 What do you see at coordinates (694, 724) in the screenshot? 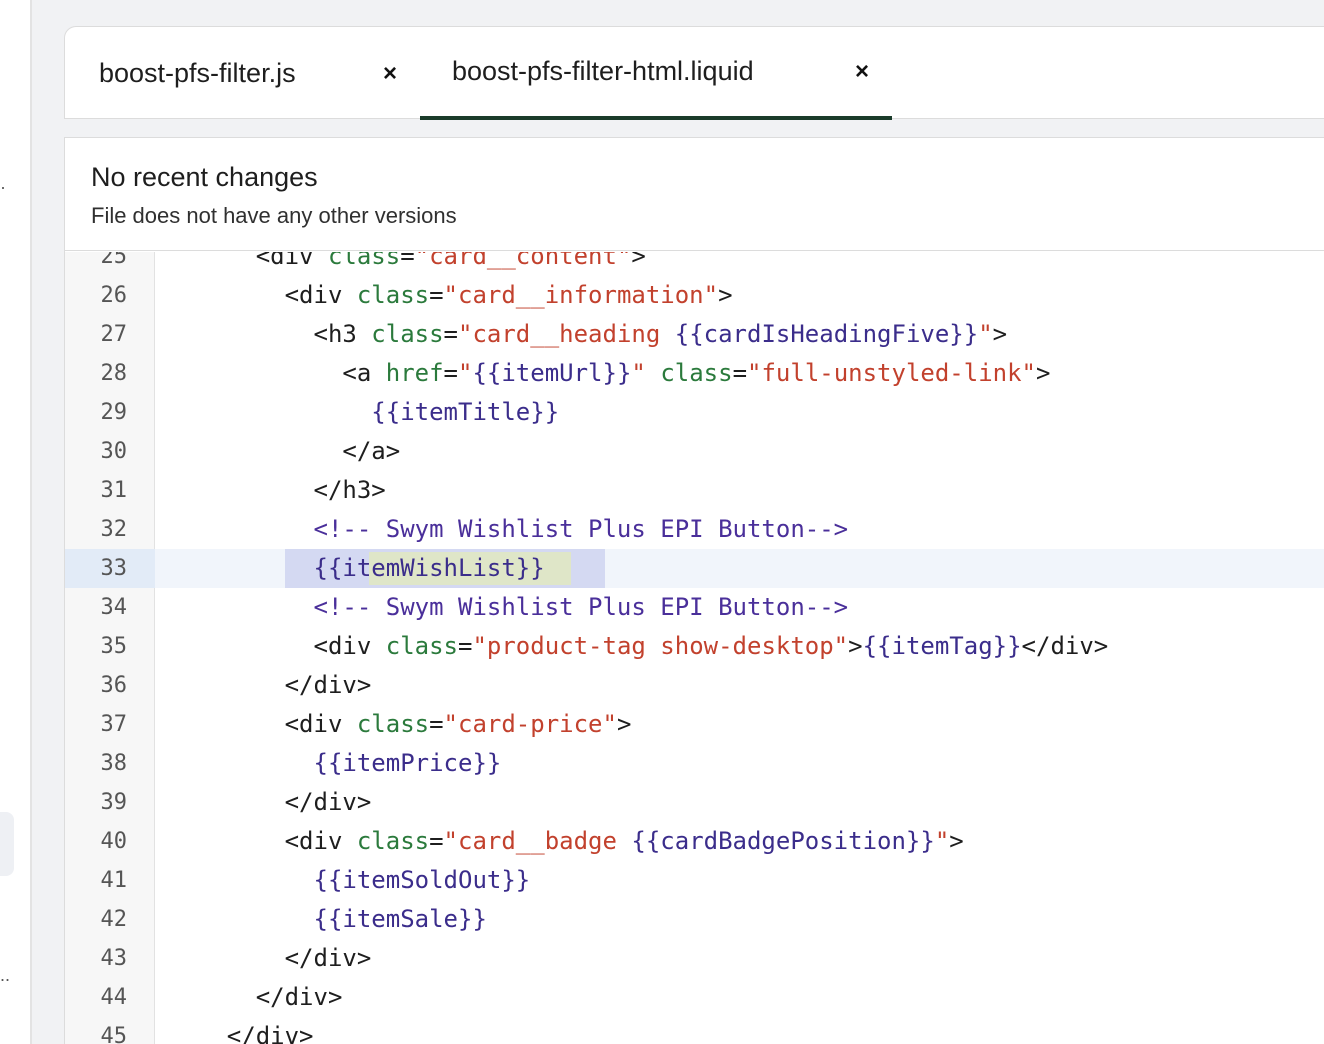
I see `code-line: 37 <div class="card-price">` at bounding box center [694, 724].